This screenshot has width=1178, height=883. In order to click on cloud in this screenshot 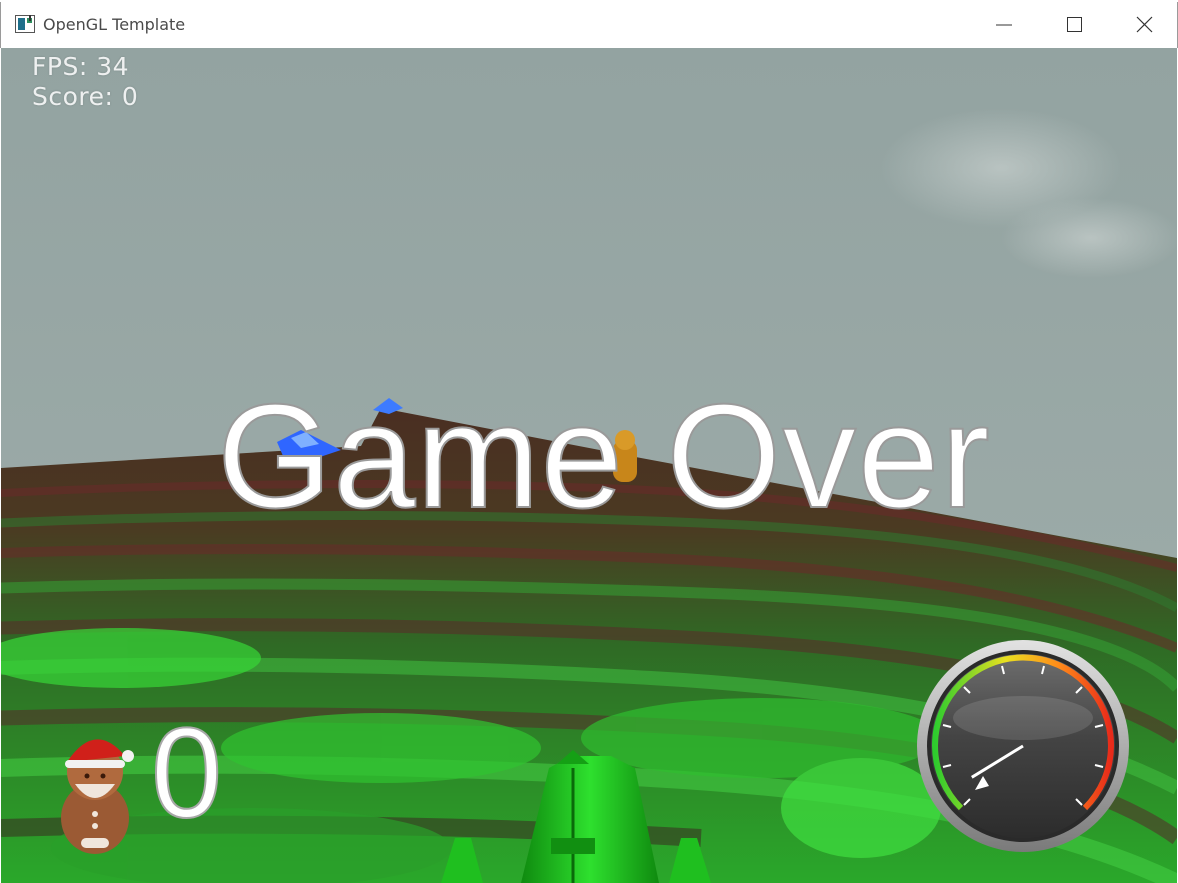, I will do `click(1089, 238)`.